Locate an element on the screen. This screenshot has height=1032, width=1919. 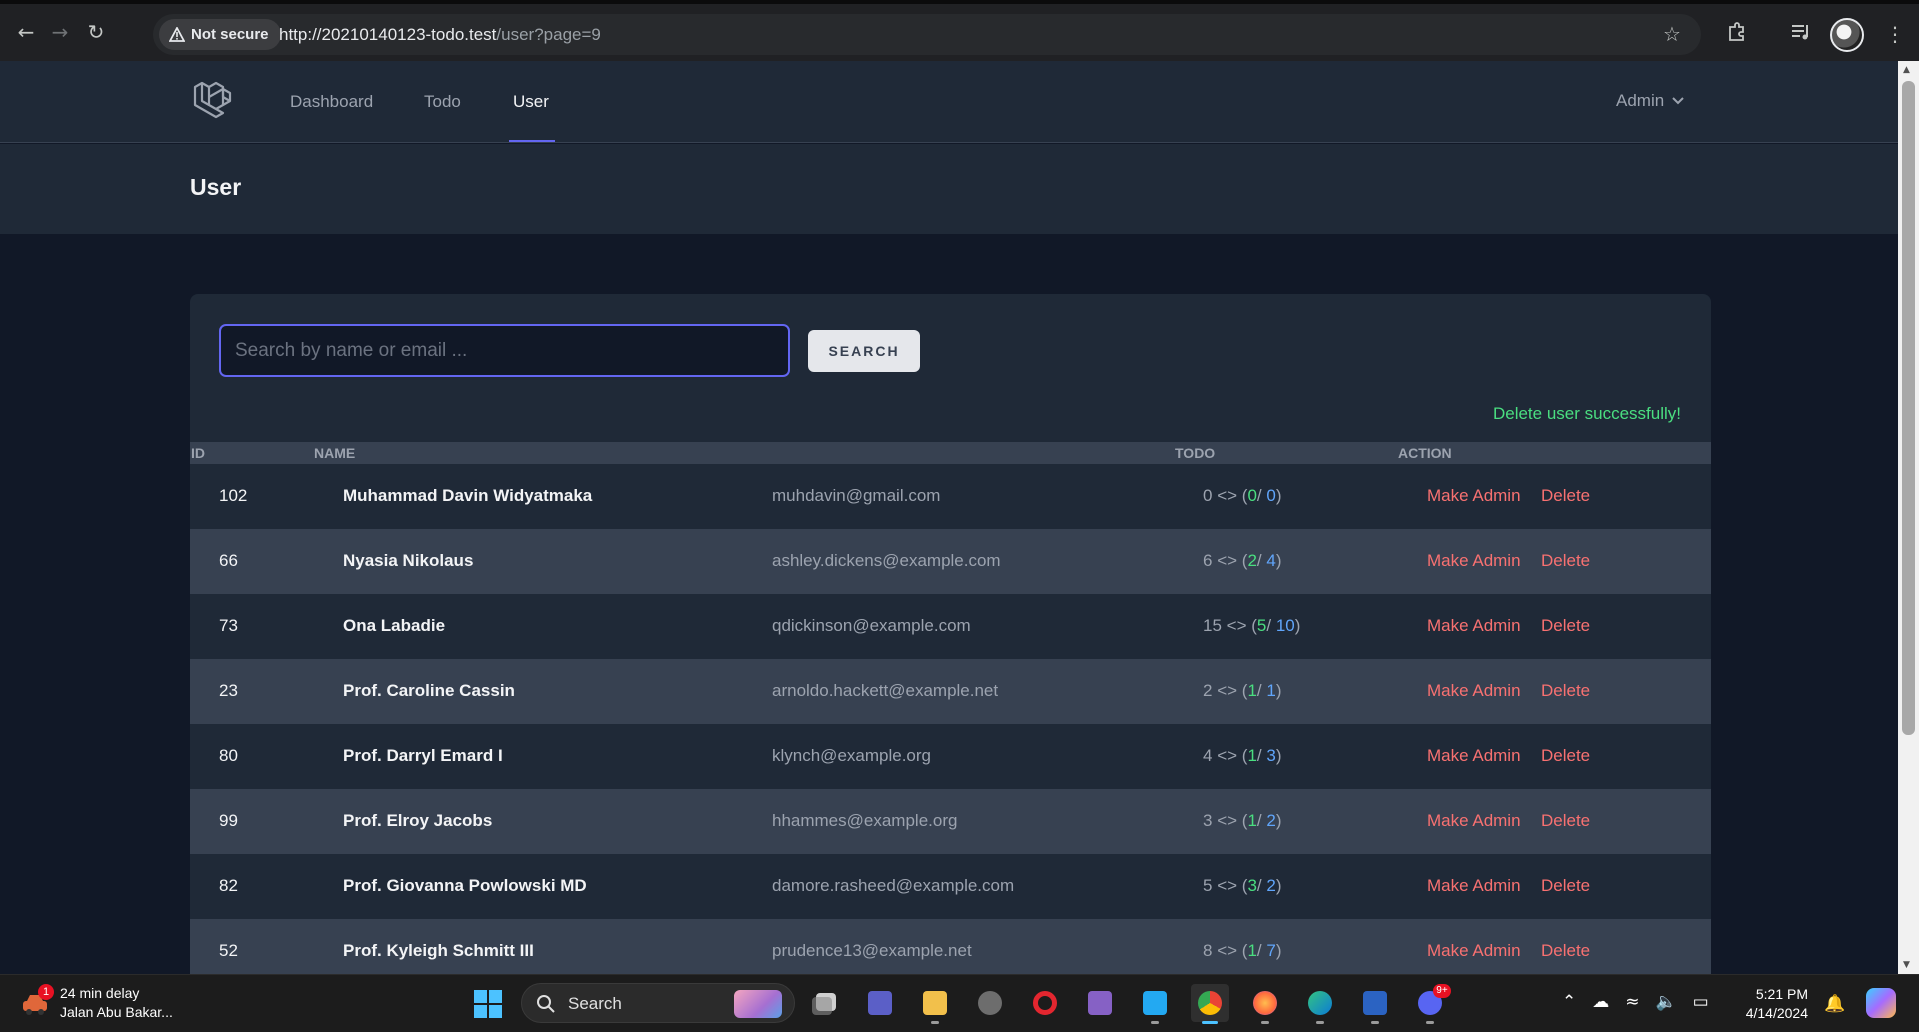
scroll-down-icon: ▼ is located at coordinates (1906, 965).